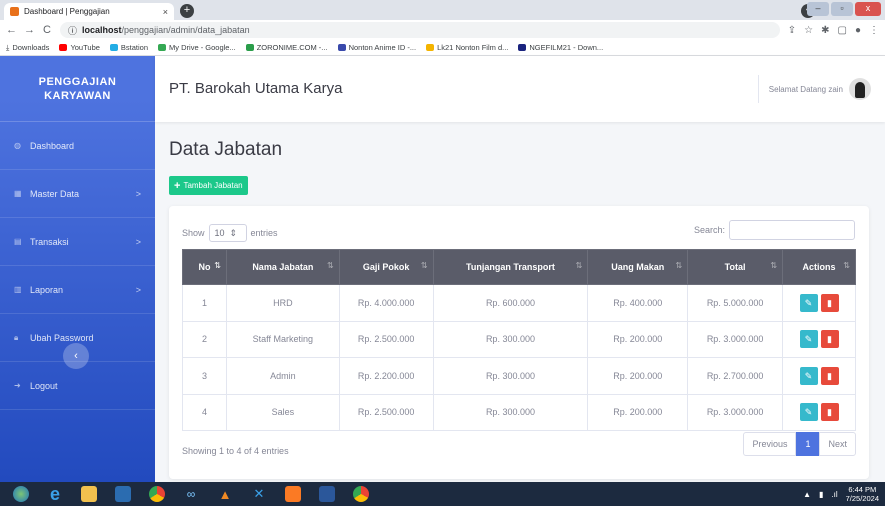  Describe the element at coordinates (77, 290) in the screenshot. I see `sidebar-item-laporan: ▥ Laporan >` at that location.